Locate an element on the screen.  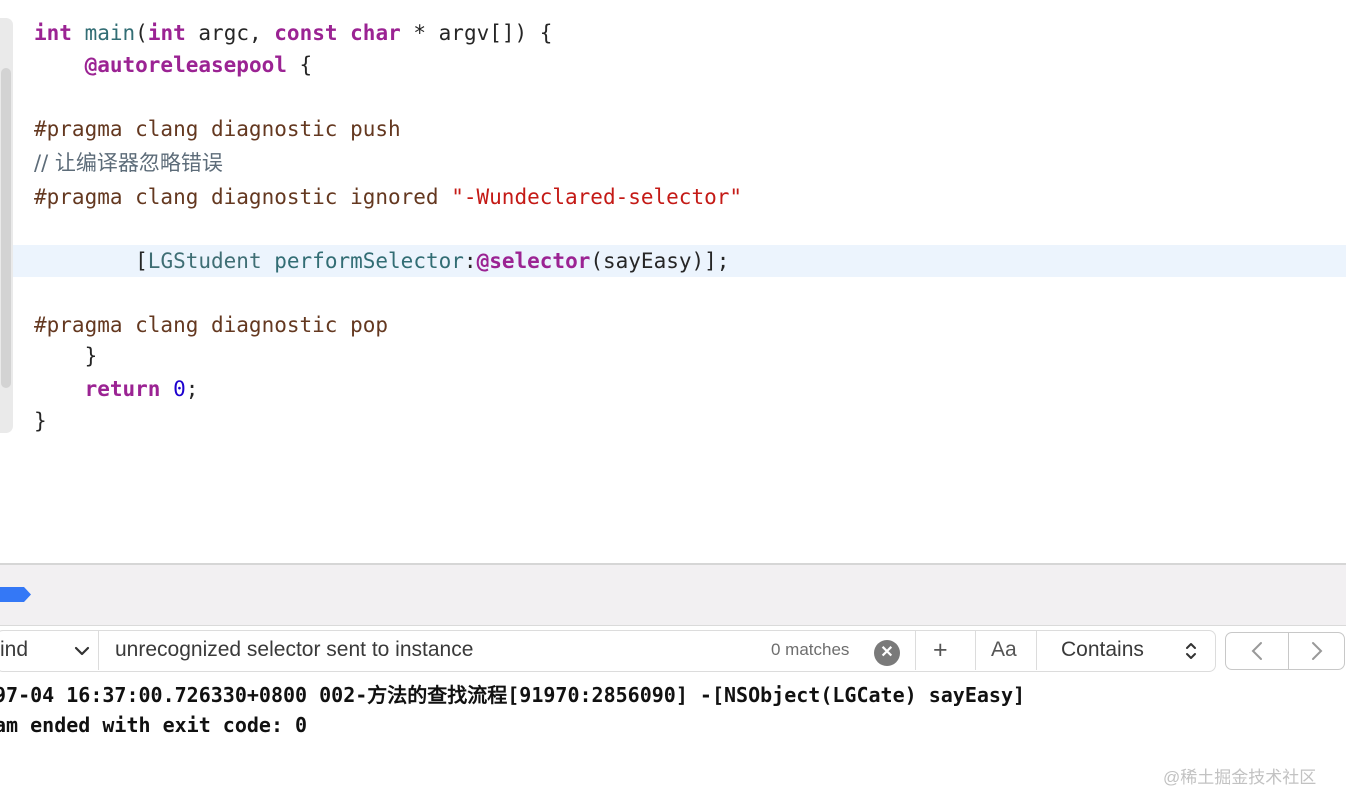
code-text: [ is located at coordinates (91, 261).